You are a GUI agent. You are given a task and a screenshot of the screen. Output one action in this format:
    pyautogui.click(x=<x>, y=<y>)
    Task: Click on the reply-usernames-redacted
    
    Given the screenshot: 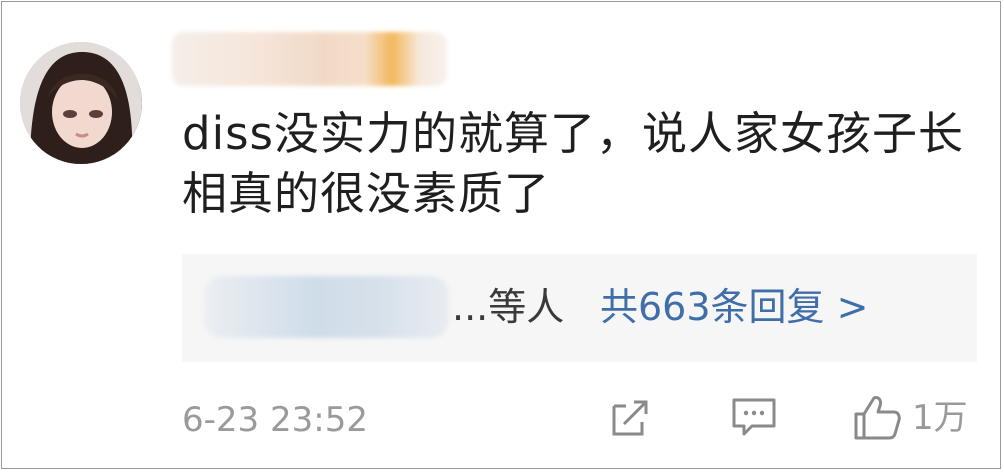 What is the action you would take?
    pyautogui.click(x=326, y=307)
    